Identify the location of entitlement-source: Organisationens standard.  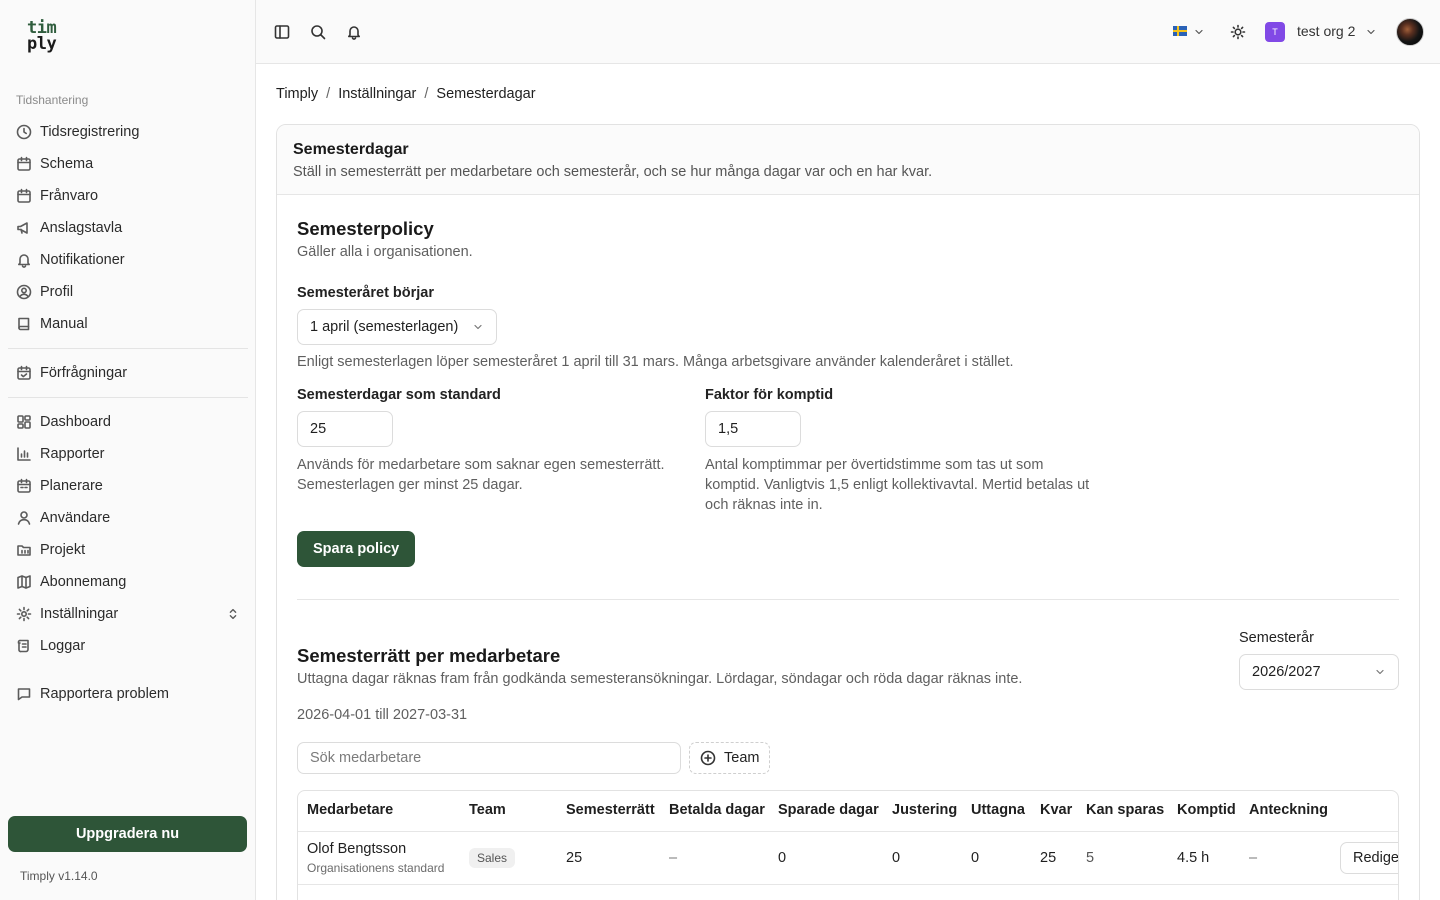
(376, 868).